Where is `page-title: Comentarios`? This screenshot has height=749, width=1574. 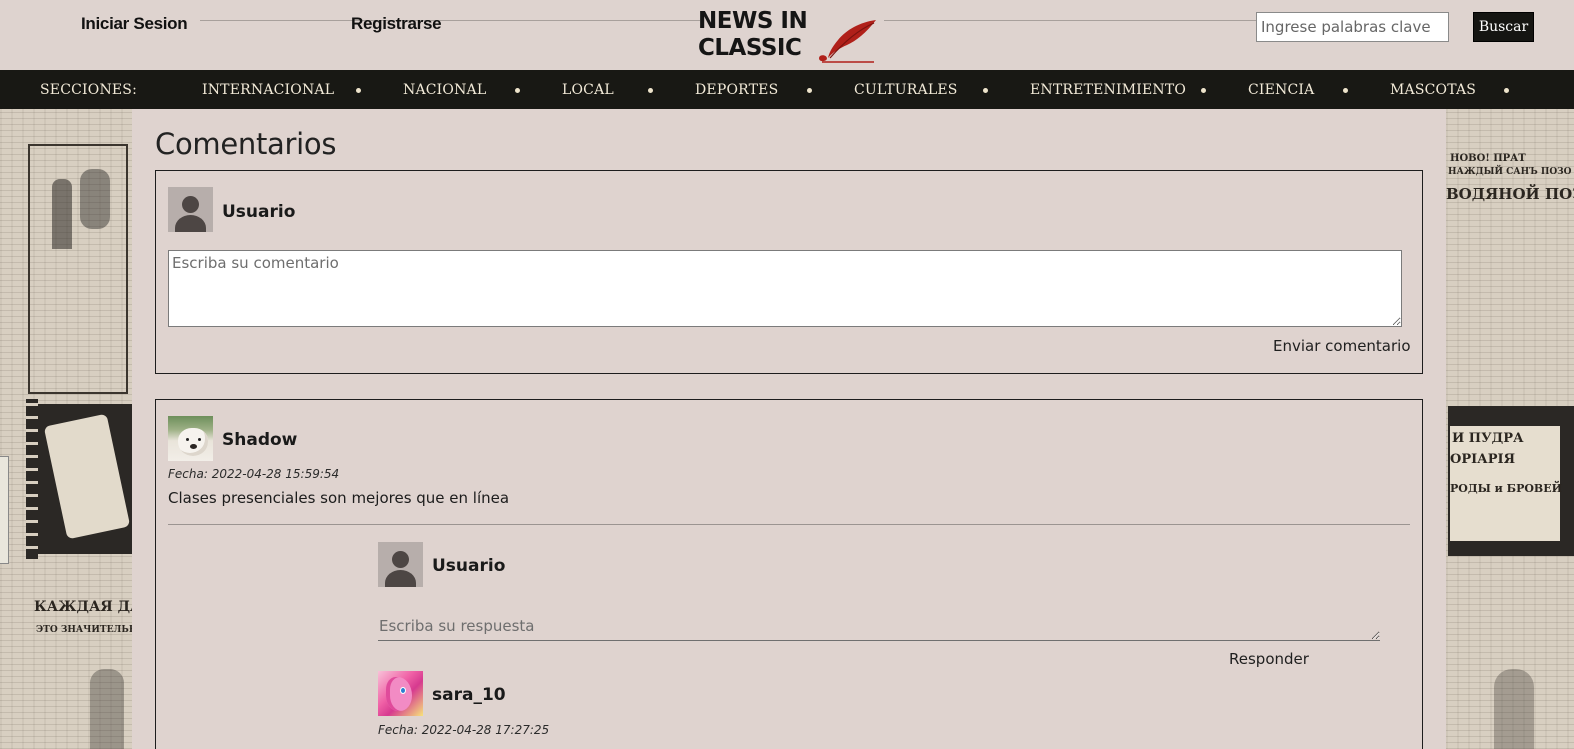
page-title: Comentarios is located at coordinates (246, 144).